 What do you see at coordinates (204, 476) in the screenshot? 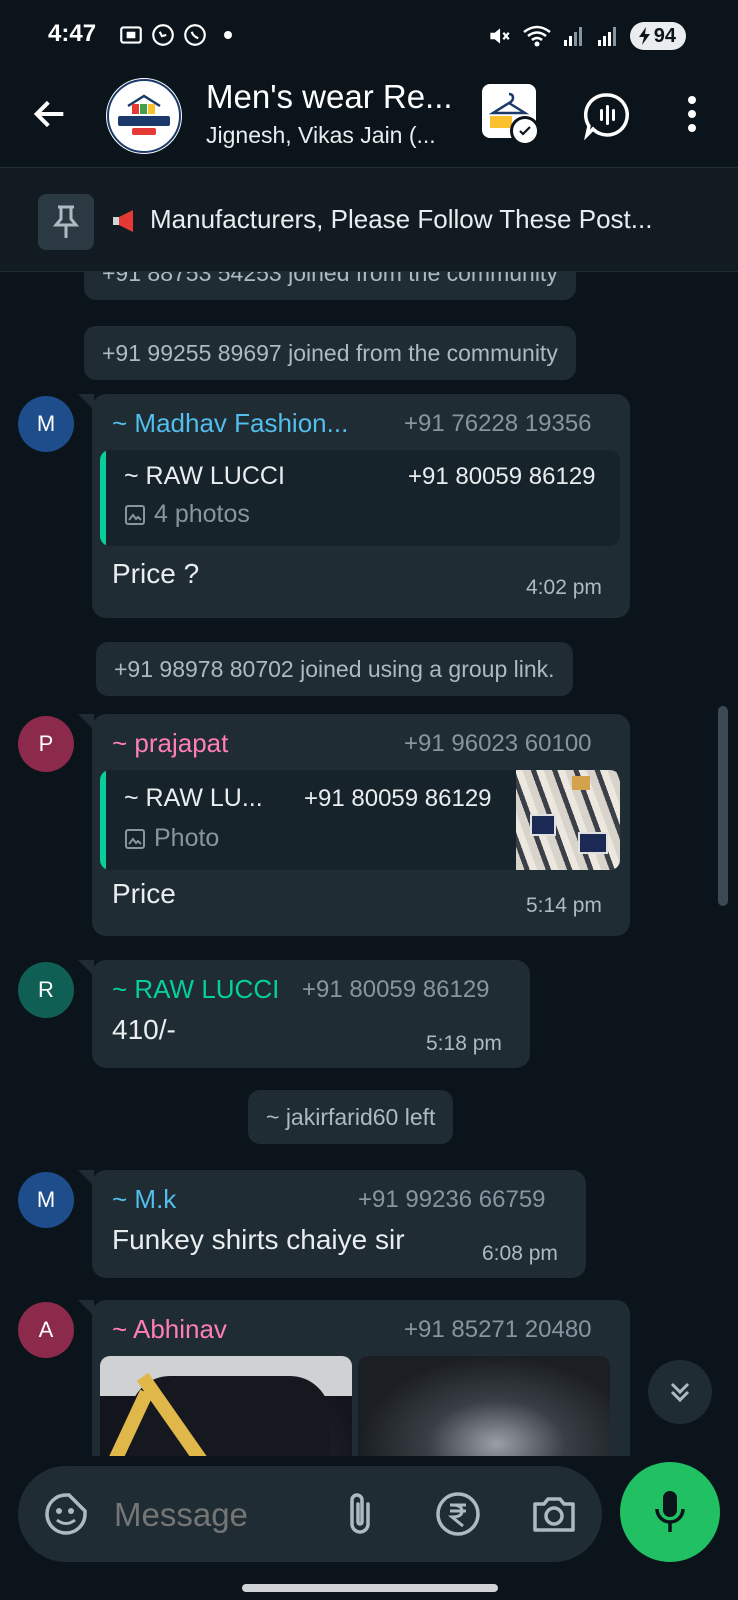
I see `quote-sender: ~ RAW LUCCI` at bounding box center [204, 476].